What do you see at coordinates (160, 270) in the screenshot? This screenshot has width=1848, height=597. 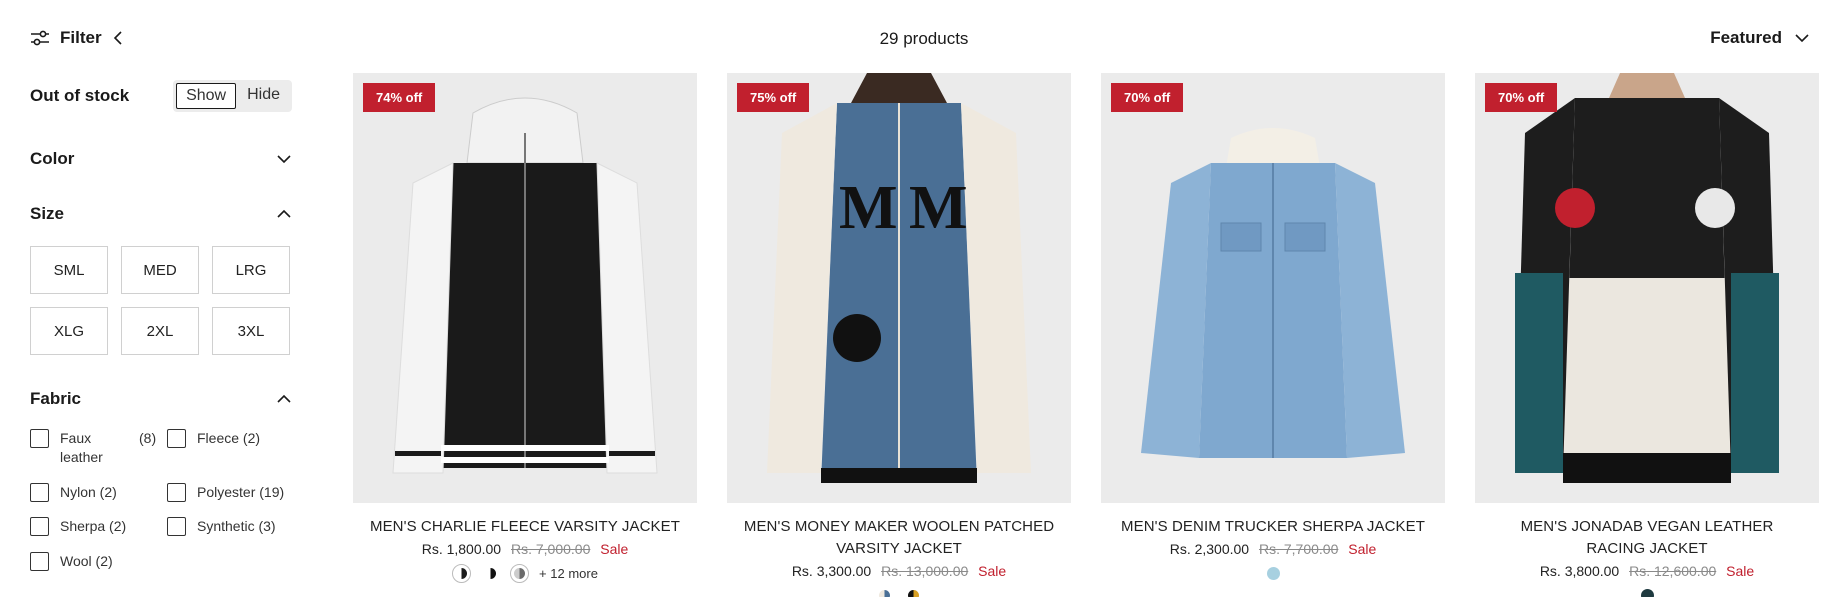 I see `size-option-med: MED` at bounding box center [160, 270].